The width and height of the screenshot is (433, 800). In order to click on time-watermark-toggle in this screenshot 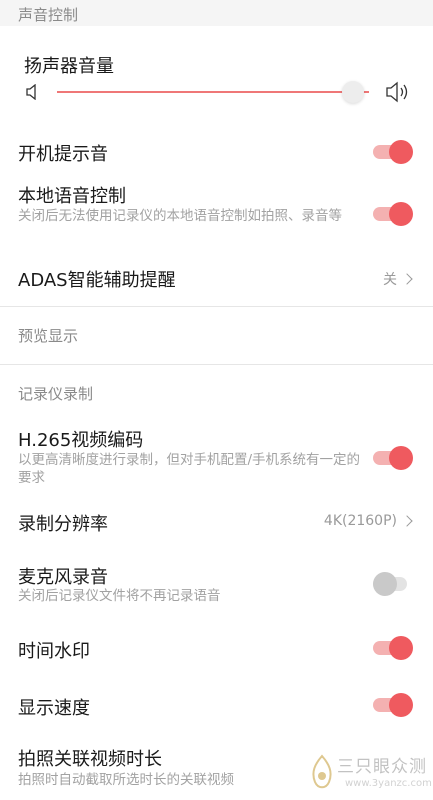, I will do `click(393, 648)`.